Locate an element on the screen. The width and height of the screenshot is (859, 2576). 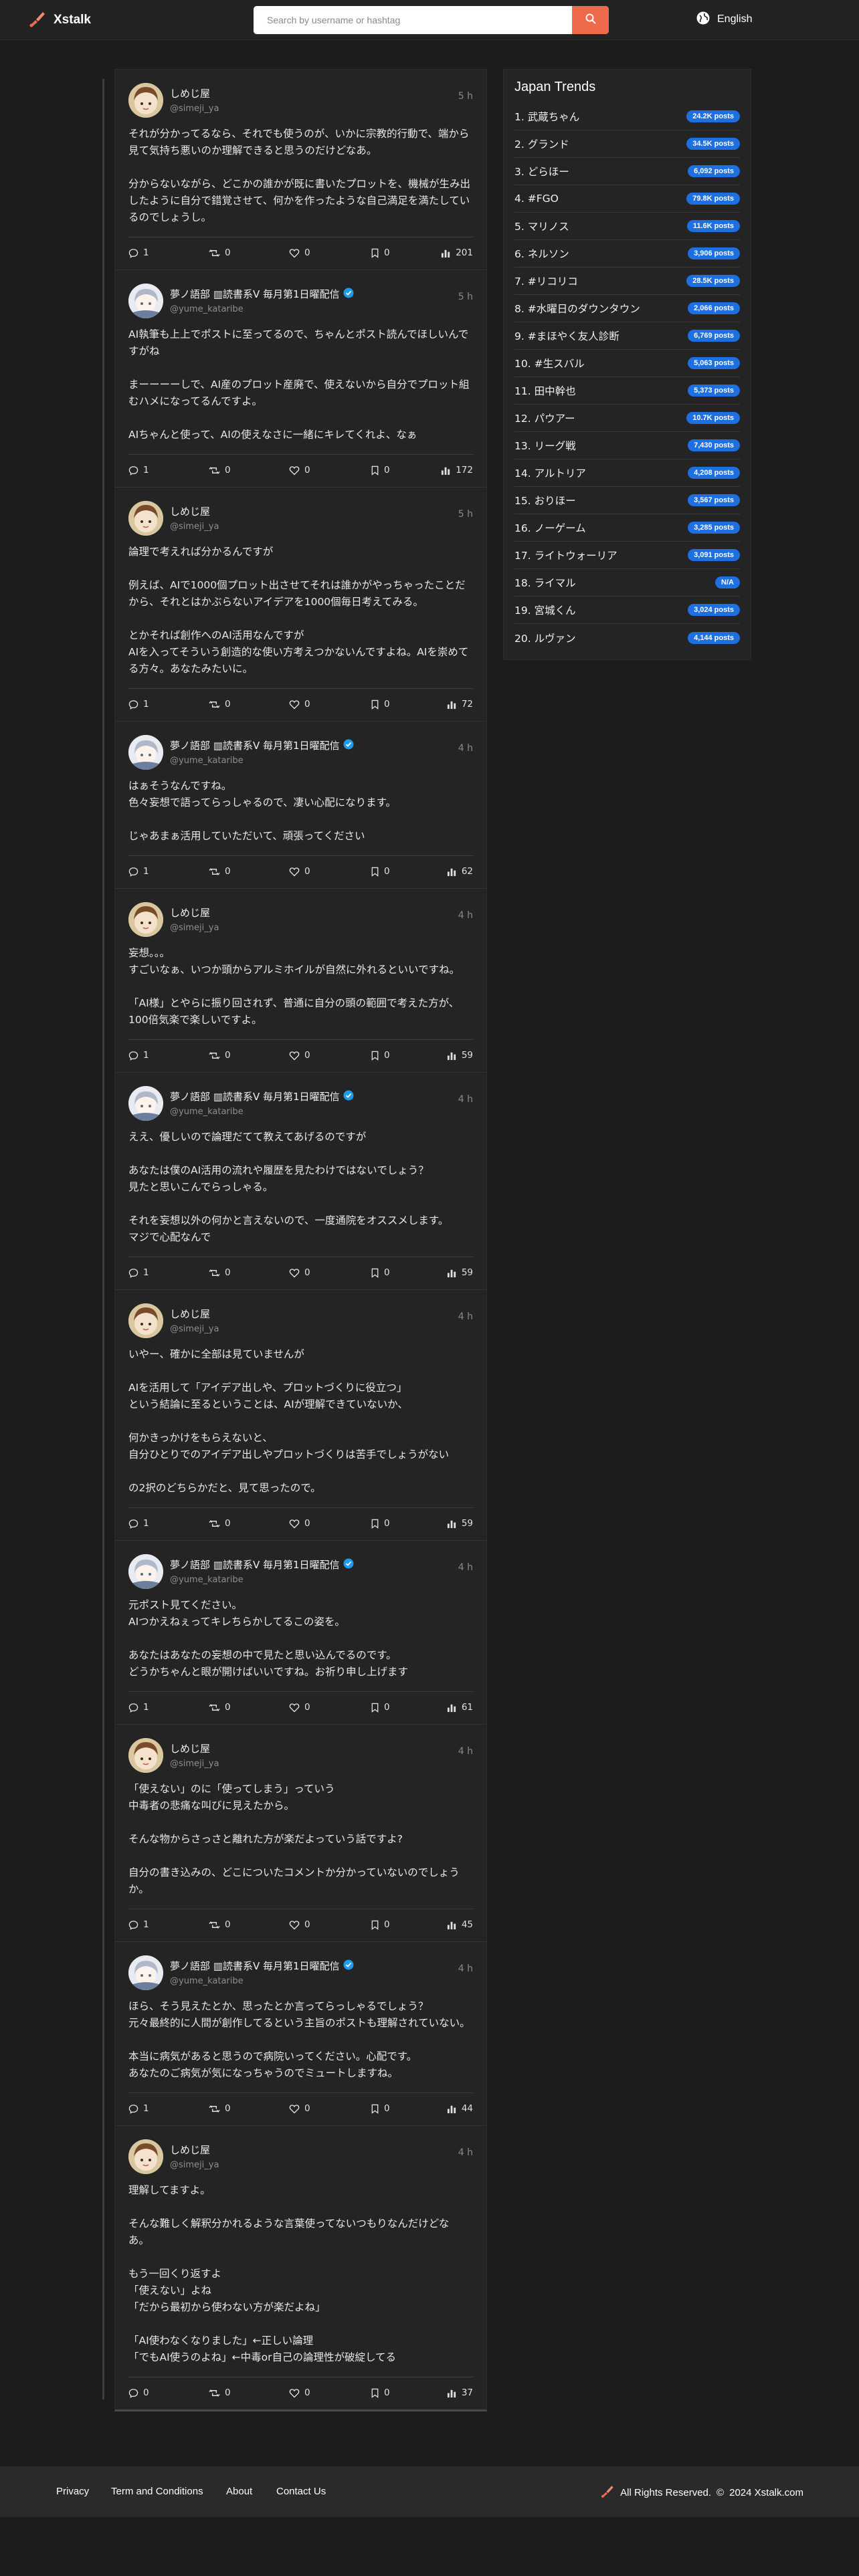
trend-item: 18. ライマル N/A is located at coordinates (627, 583).